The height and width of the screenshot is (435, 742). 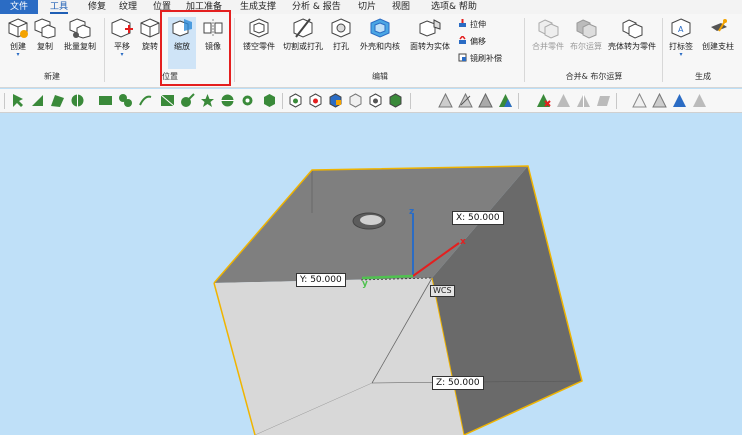 I want to click on select-pointer-icon, so click(x=17, y=100).